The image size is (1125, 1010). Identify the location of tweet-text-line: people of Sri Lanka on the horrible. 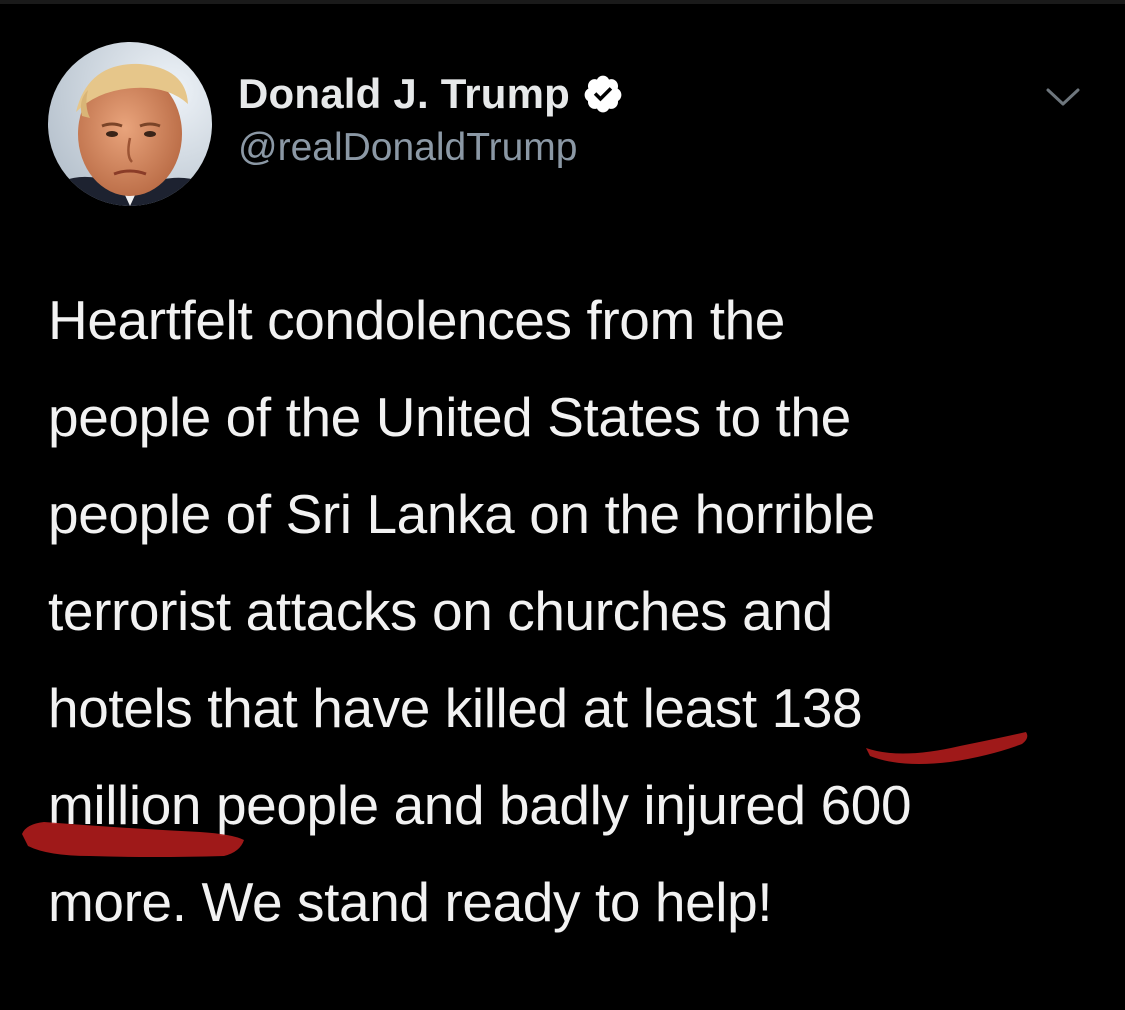
(461, 514).